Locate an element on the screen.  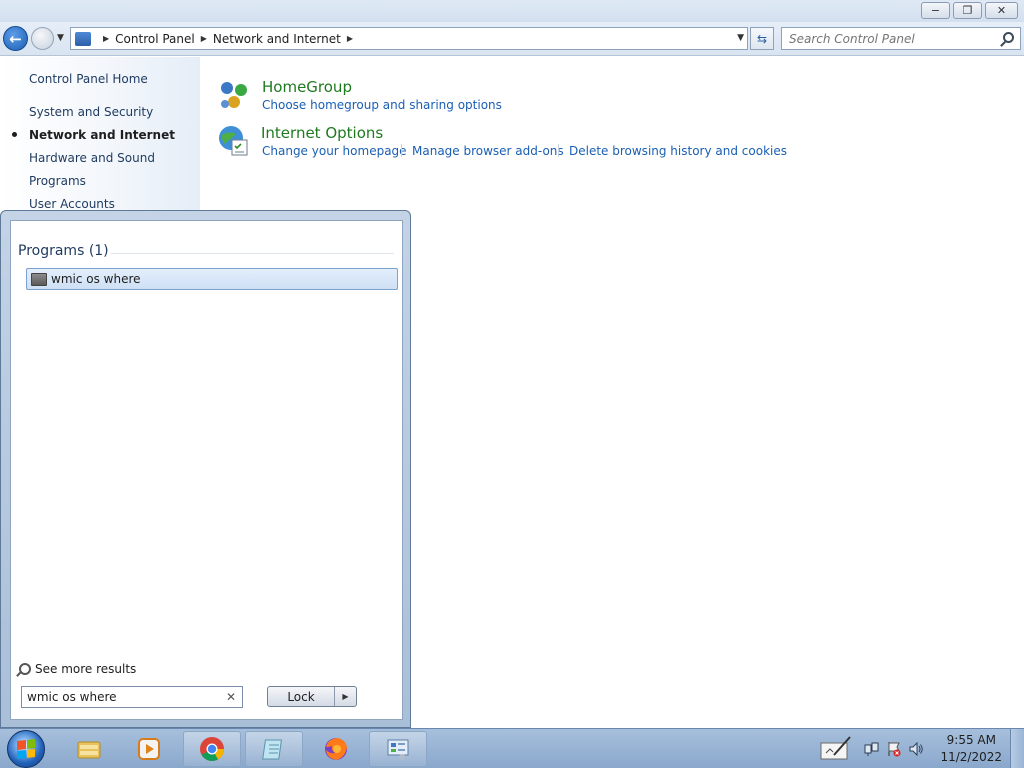
taskbar-notepad is located at coordinates (274, 749).